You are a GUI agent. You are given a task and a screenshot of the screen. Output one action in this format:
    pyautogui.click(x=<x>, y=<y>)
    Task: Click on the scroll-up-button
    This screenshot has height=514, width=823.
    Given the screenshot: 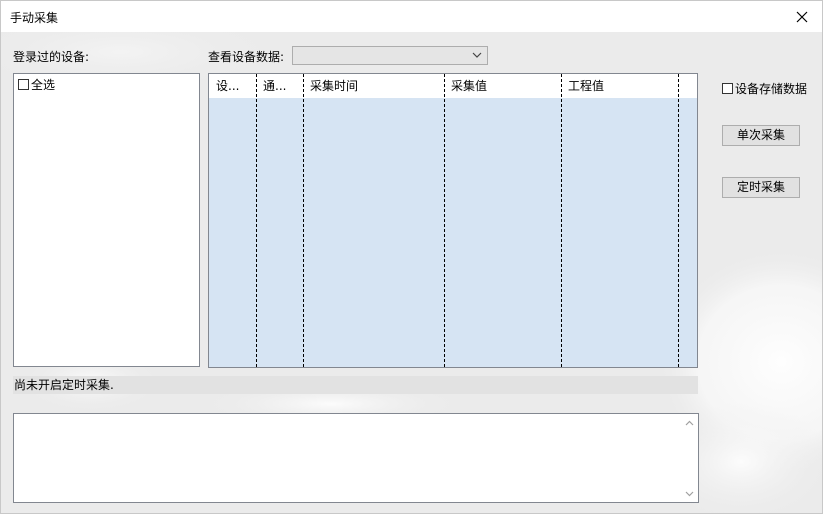 What is the action you would take?
    pyautogui.click(x=689, y=422)
    